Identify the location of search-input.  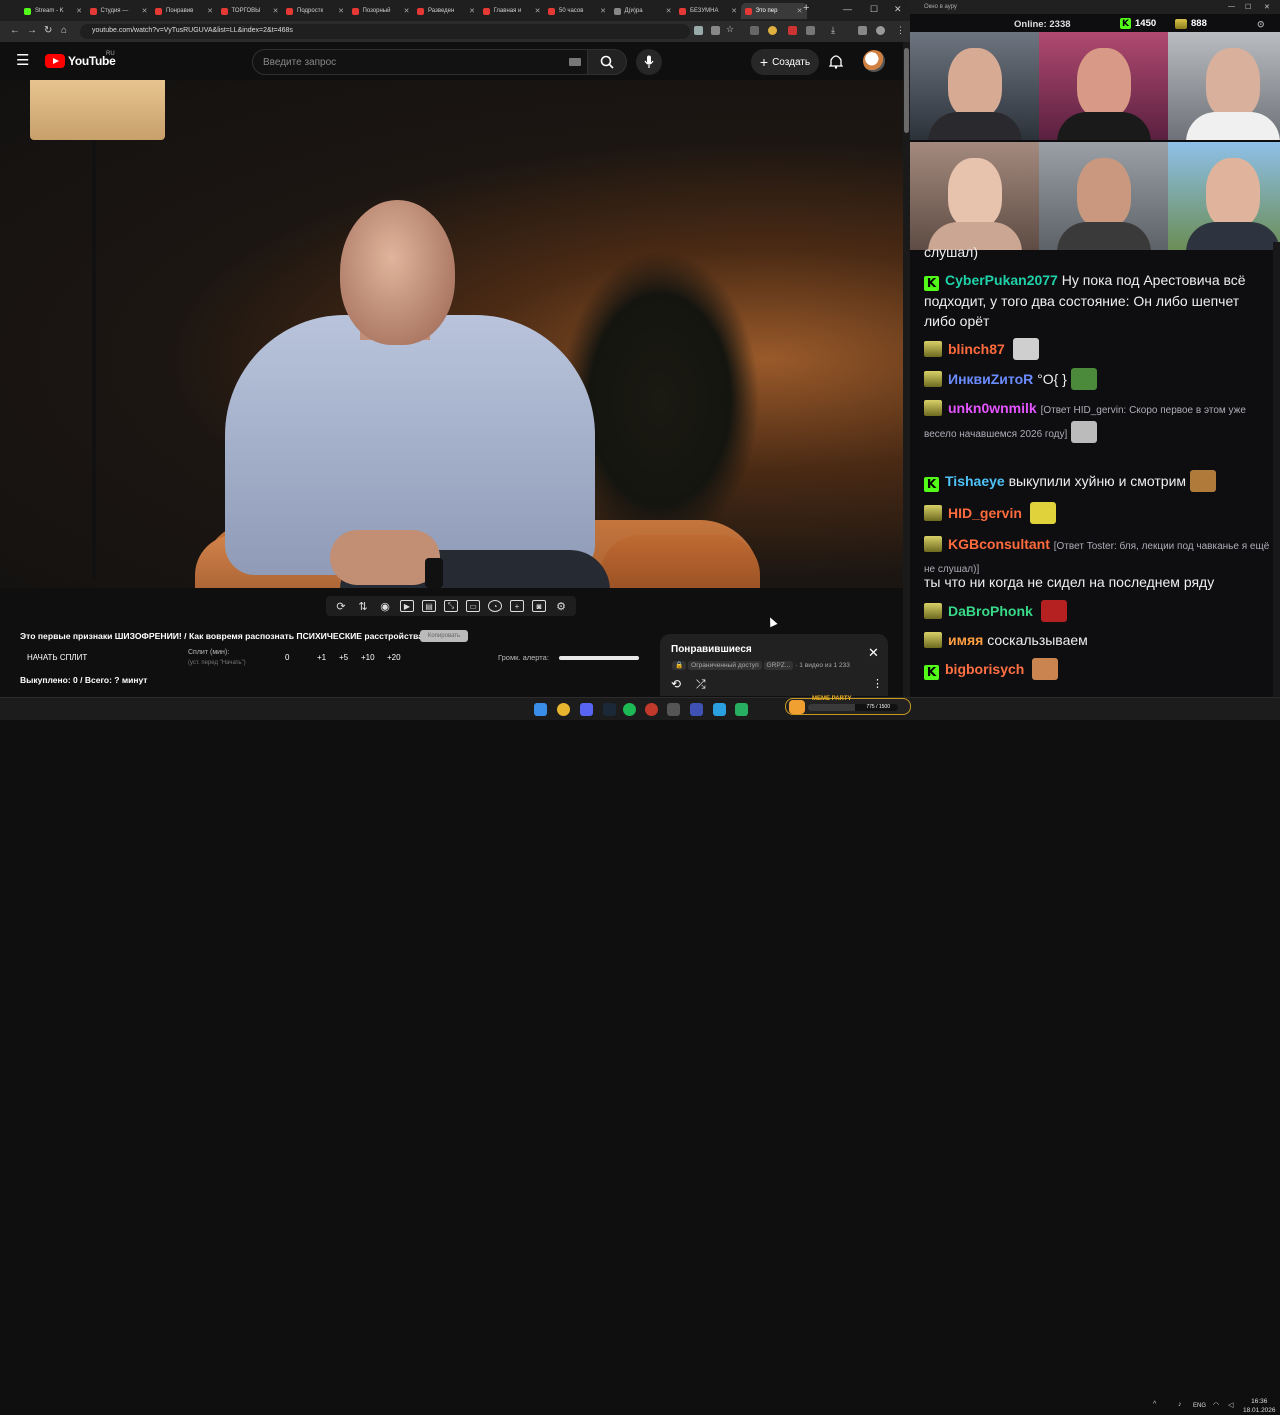
(393, 62).